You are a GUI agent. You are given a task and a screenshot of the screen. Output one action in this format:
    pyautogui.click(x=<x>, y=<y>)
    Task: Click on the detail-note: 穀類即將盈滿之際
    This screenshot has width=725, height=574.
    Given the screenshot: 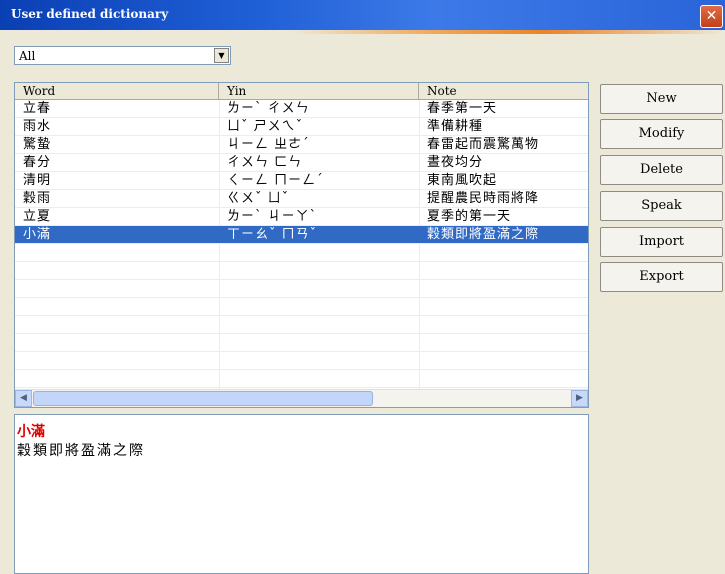 What is the action you would take?
    pyautogui.click(x=81, y=451)
    